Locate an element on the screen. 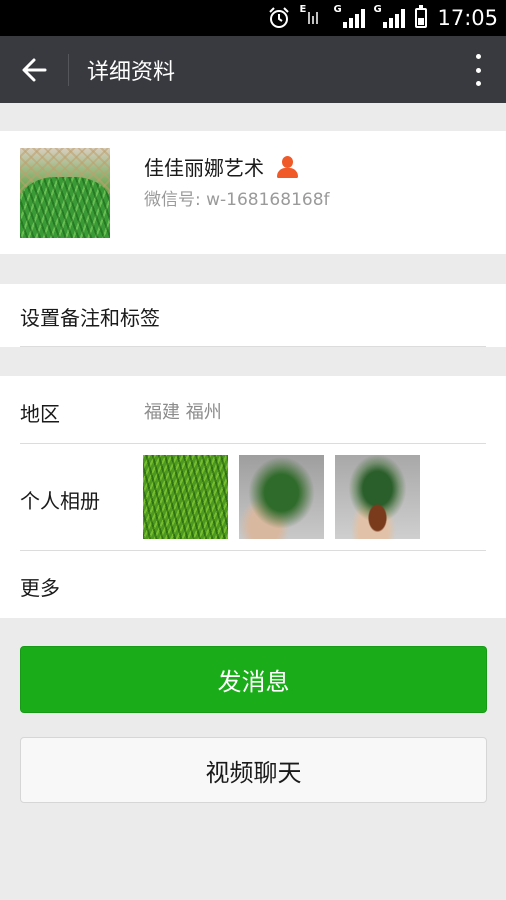 The height and width of the screenshot is (900, 506). page-title: 详细资料 is located at coordinates (131, 72).